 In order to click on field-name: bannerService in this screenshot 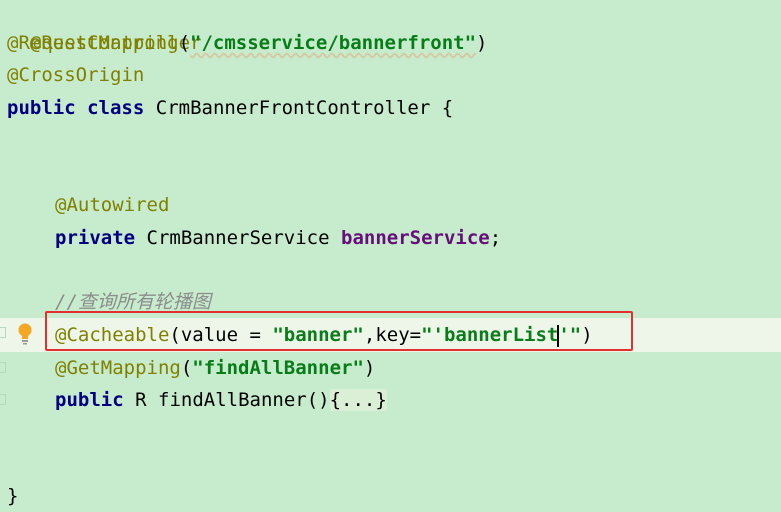, I will do `click(415, 238)`.